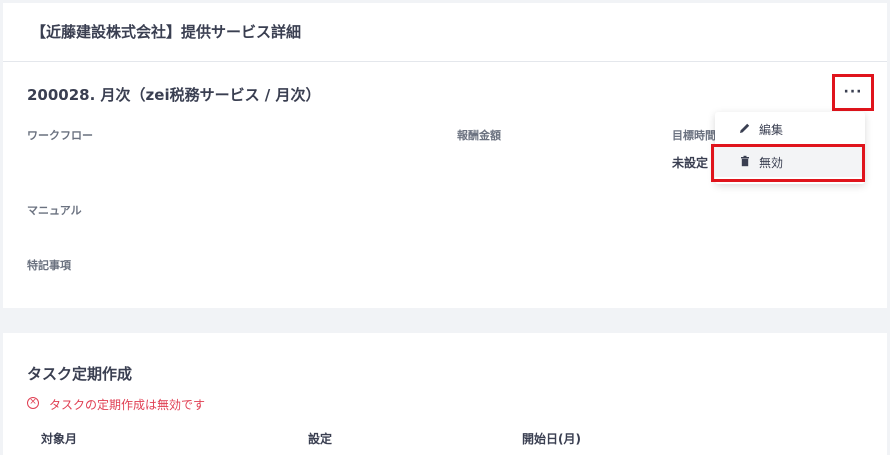 The height and width of the screenshot is (455, 890). Describe the element at coordinates (80, 374) in the screenshot. I see `section-title: タスク定期作成` at that location.